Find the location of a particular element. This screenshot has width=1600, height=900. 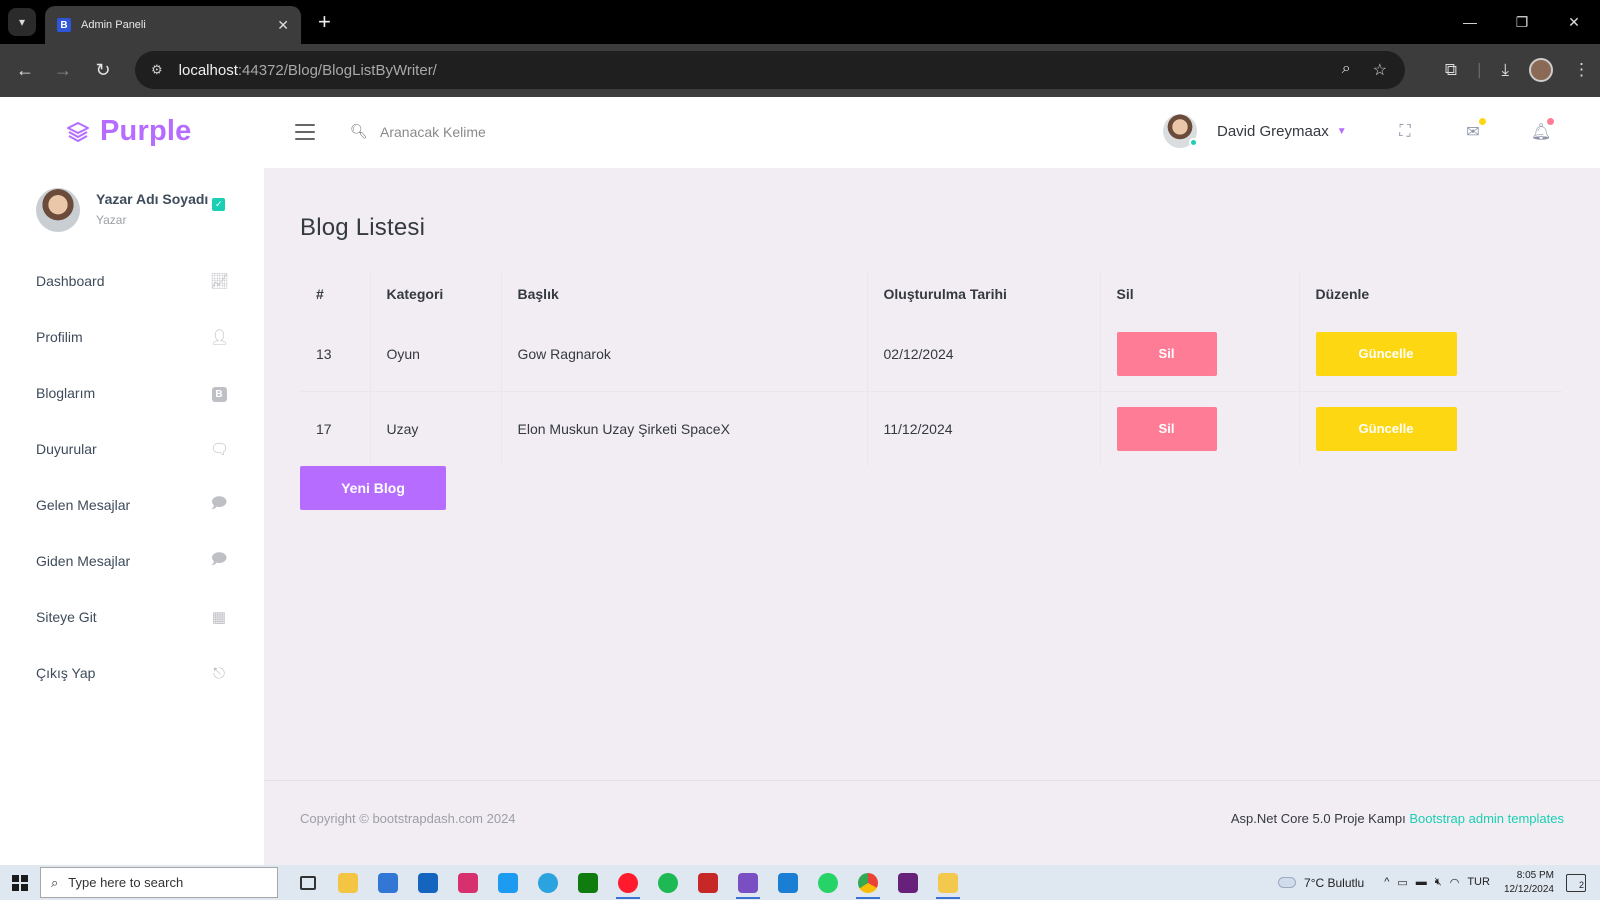

brand: Purple is located at coordinates (128, 131).